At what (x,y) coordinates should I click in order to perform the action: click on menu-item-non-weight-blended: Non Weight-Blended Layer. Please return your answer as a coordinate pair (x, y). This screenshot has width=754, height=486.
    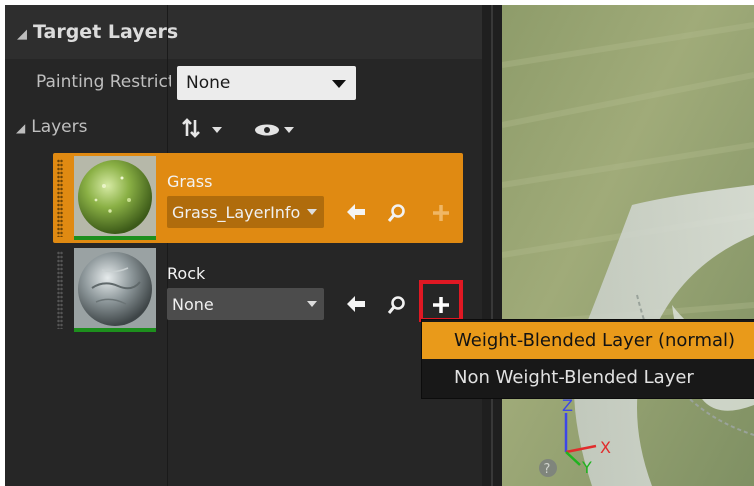
    Looking at the image, I should click on (588, 377).